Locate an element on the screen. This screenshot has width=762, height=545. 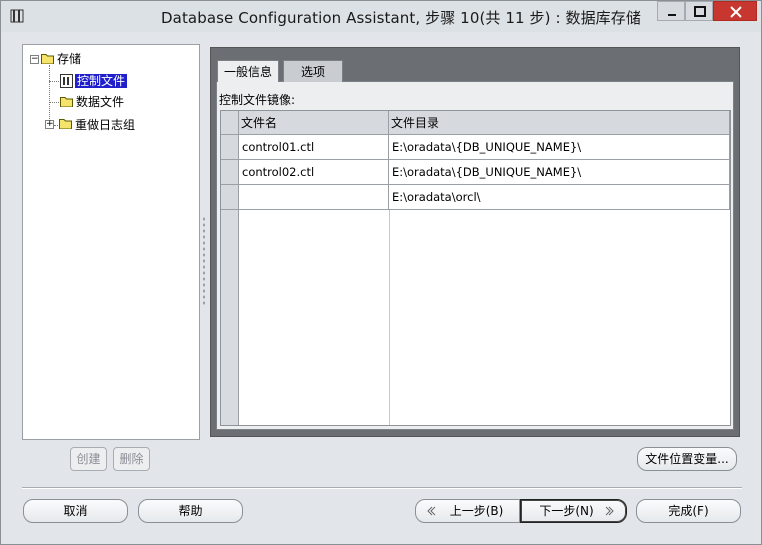
chevron-left-icon is located at coordinates (431, 511).